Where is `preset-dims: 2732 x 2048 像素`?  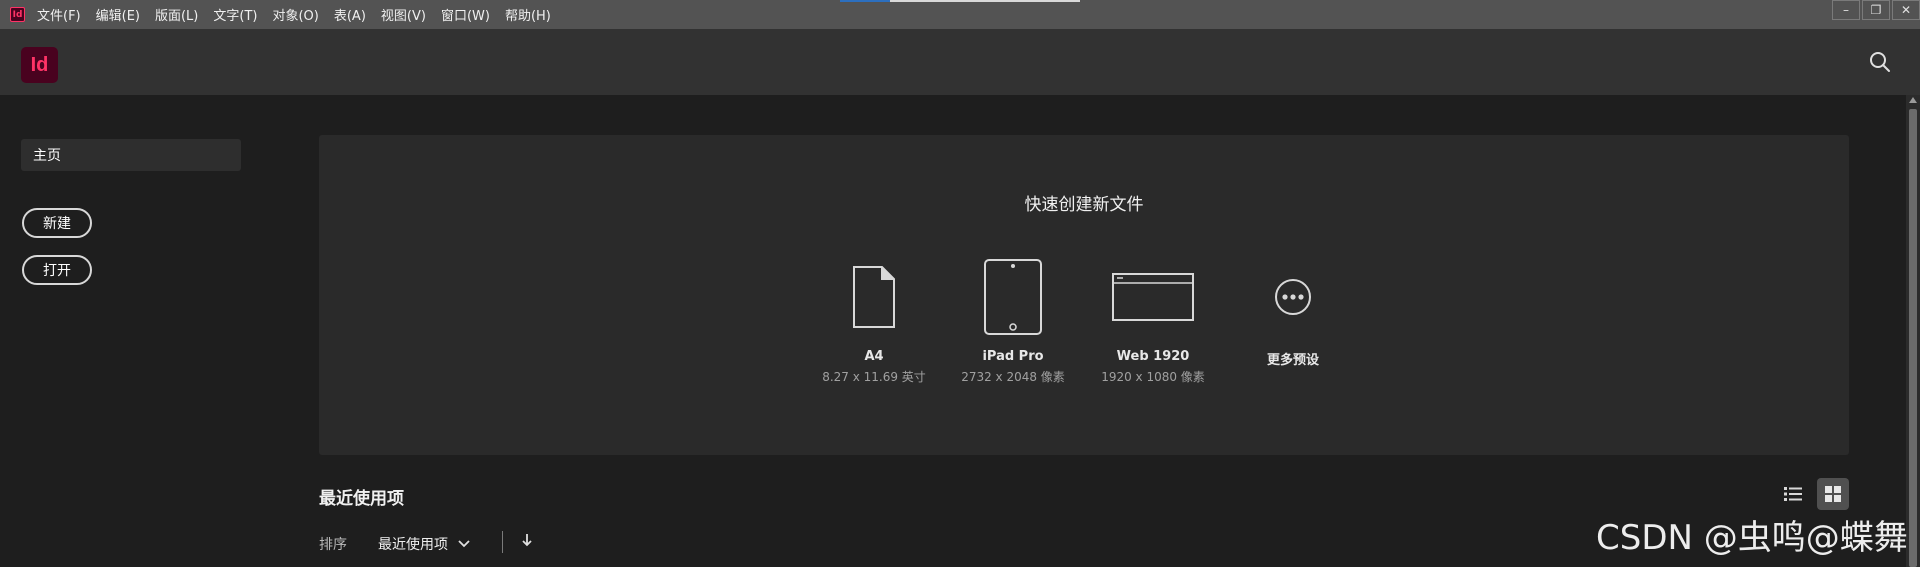
preset-dims: 2732 x 2048 像素 is located at coordinates (1013, 377).